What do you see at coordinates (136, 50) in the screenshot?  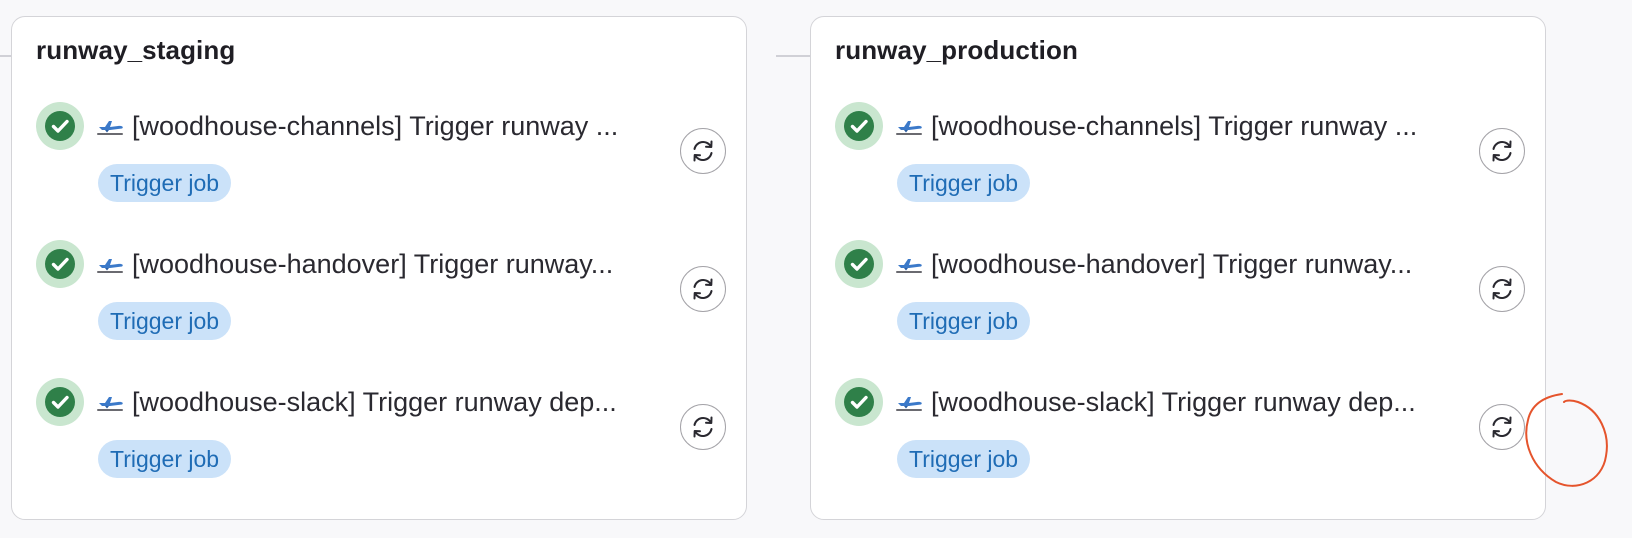 I see `stage-title: runway_staging` at bounding box center [136, 50].